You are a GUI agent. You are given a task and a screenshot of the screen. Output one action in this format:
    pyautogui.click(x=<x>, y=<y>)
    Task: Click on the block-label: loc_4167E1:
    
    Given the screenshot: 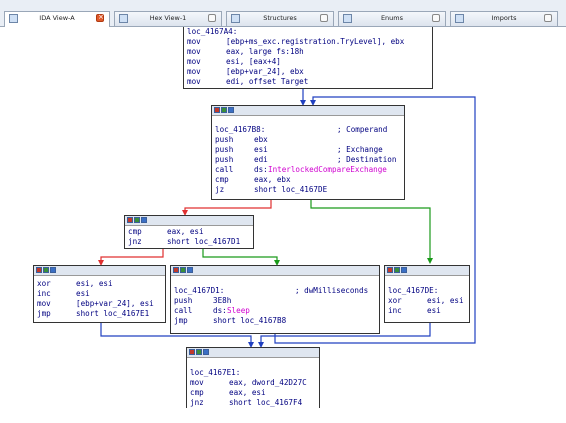 What is the action you would take?
    pyautogui.click(x=215, y=372)
    